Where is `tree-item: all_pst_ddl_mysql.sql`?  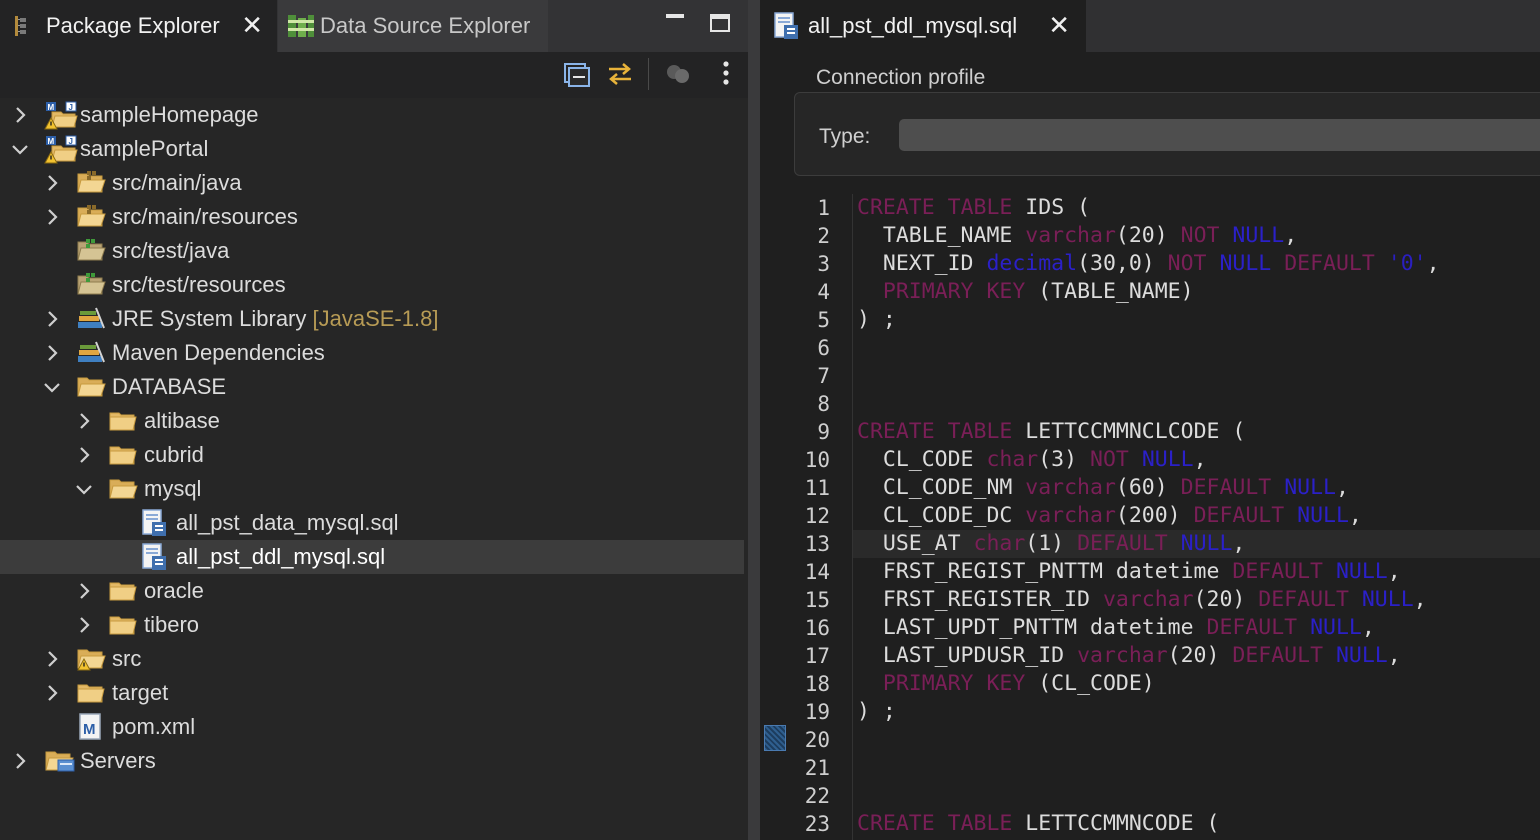
tree-item: all_pst_ddl_mysql.sql is located at coordinates (372, 557).